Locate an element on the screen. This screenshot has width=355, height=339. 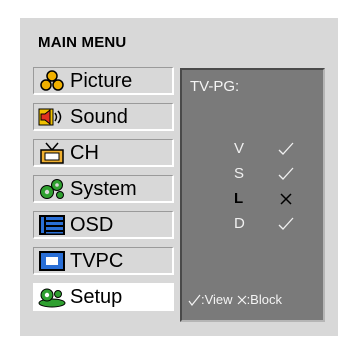
menu-item-label: System is located at coordinates (103, 188).